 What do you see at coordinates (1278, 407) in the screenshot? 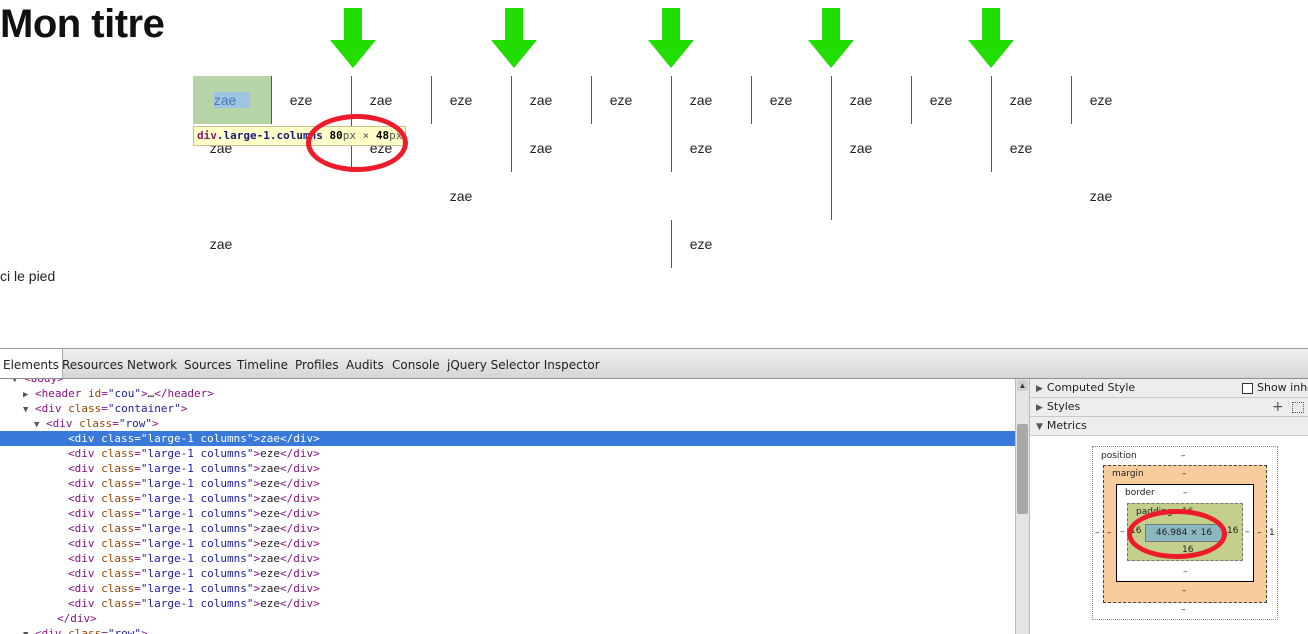
I see `add-rule-icon: +` at bounding box center [1278, 407].